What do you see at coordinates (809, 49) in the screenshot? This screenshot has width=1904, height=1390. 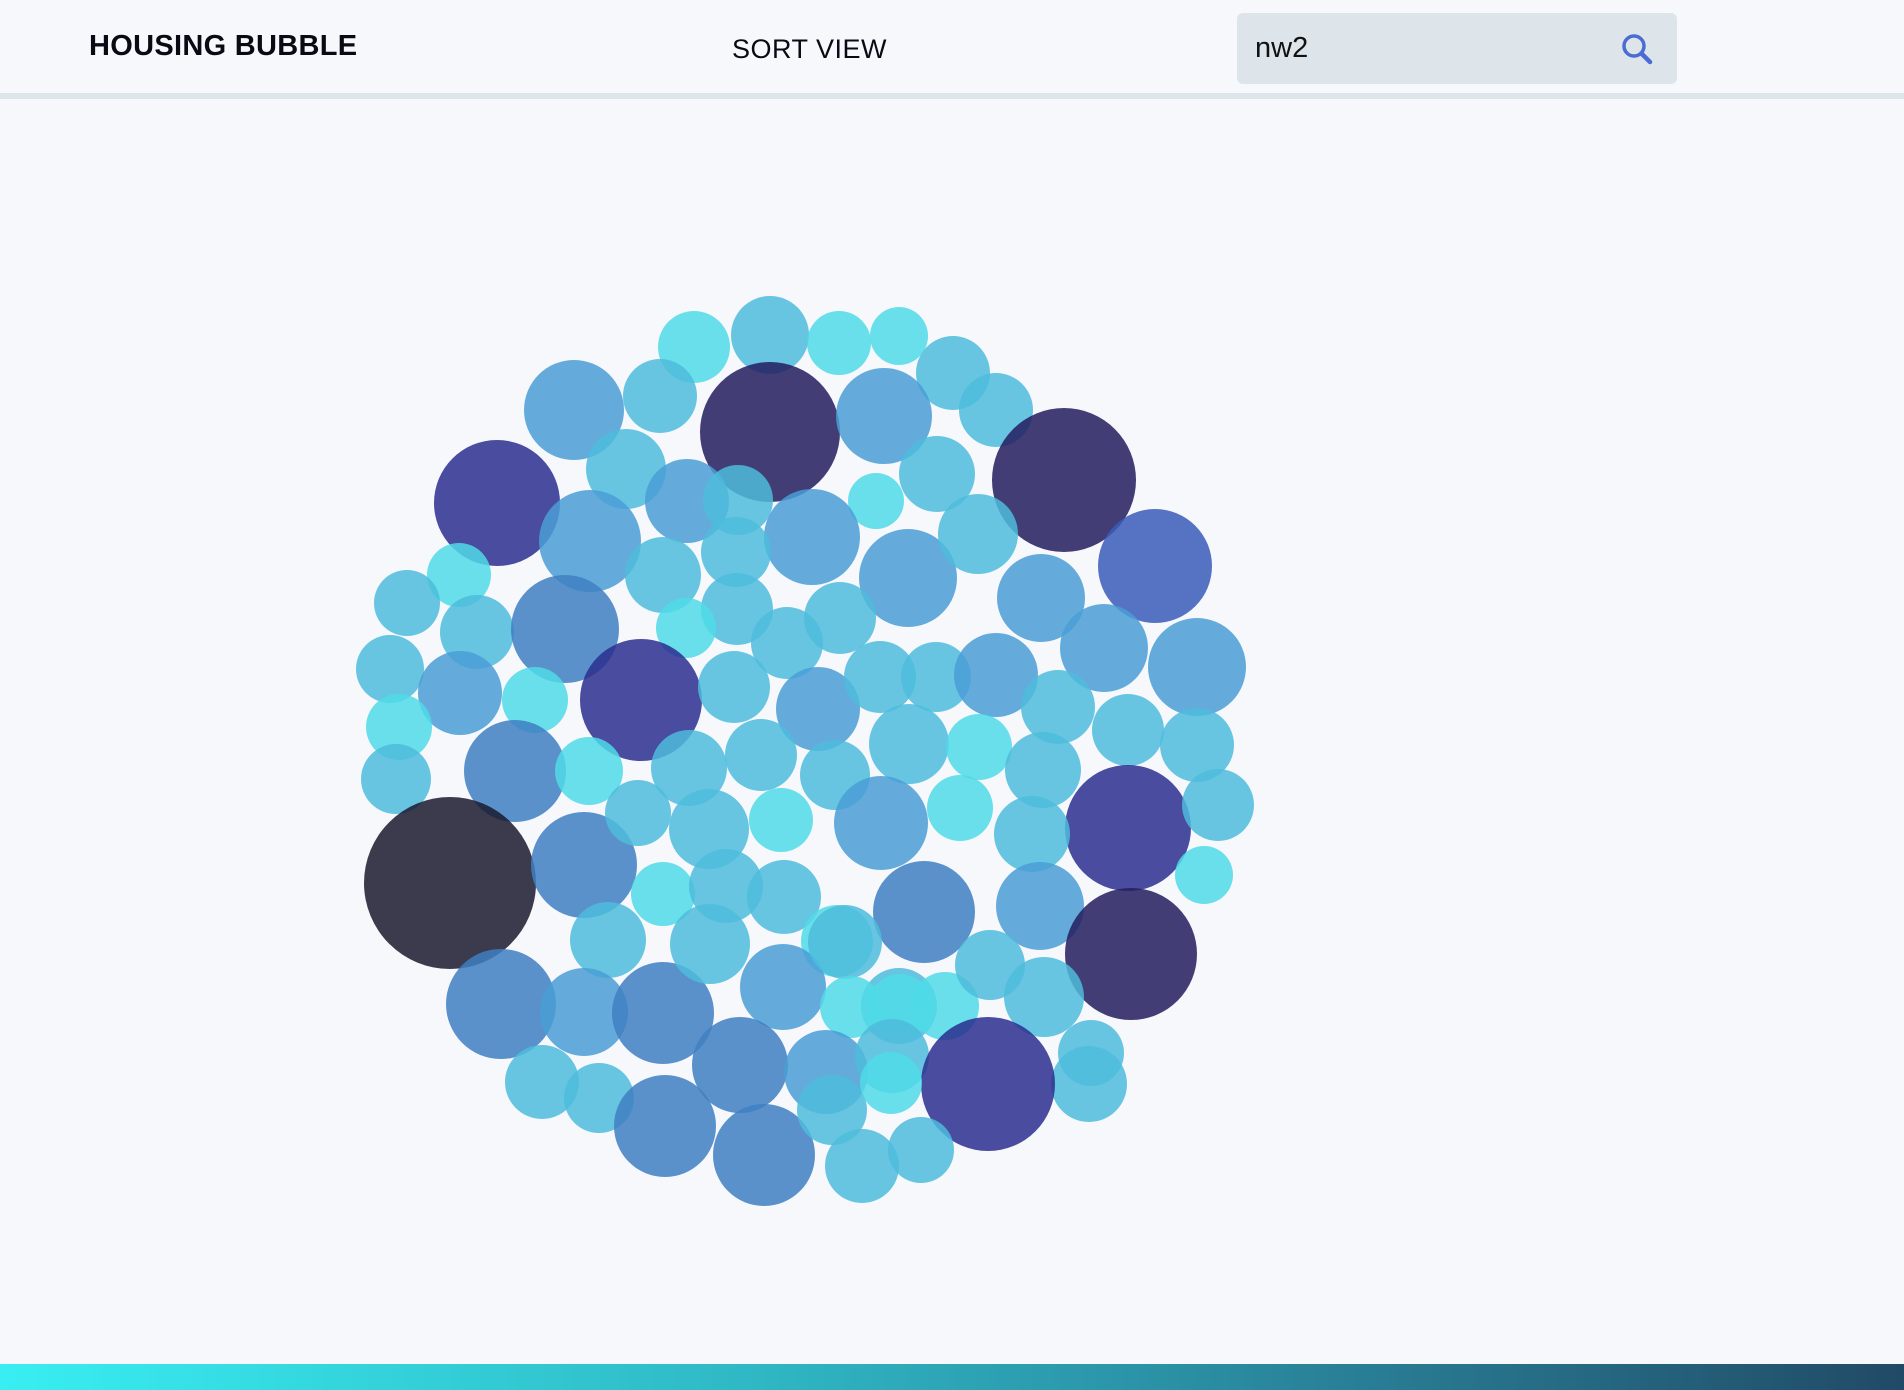 I see `sort-view-button: SORT VIEW` at bounding box center [809, 49].